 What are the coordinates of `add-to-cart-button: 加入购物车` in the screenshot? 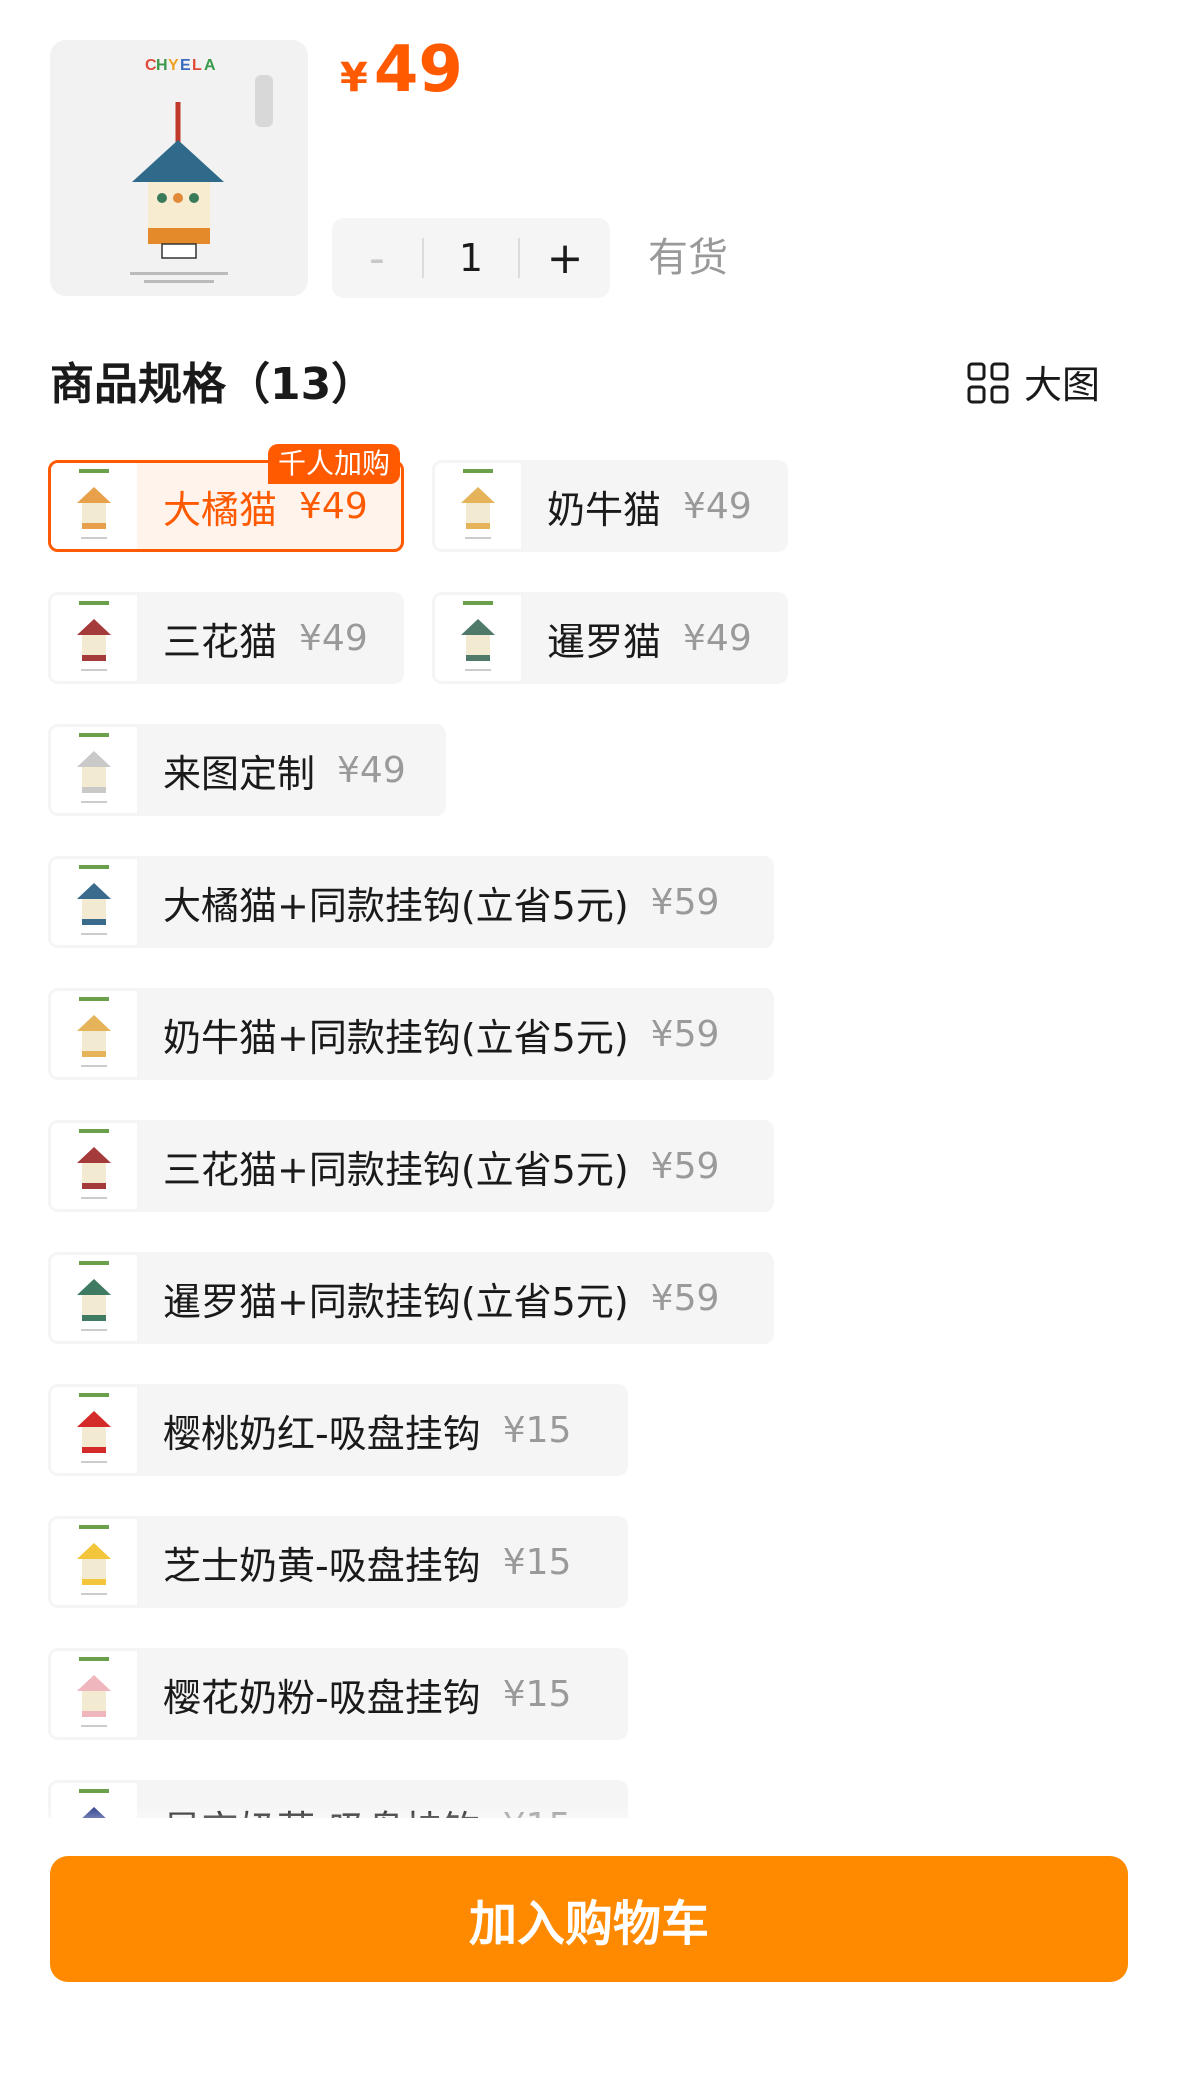 It's located at (589, 1919).